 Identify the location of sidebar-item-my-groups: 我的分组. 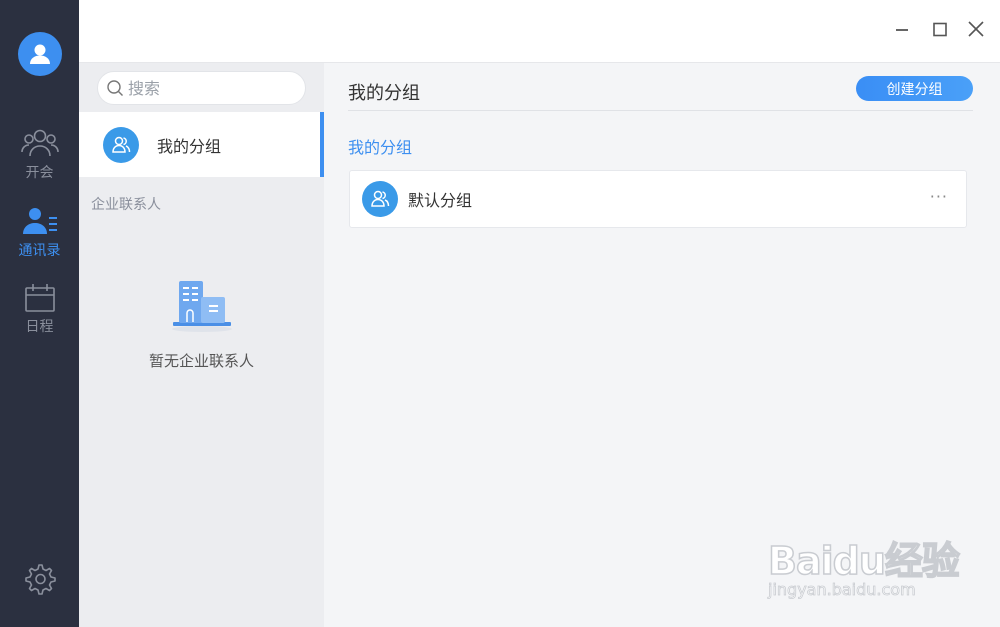
(201, 144).